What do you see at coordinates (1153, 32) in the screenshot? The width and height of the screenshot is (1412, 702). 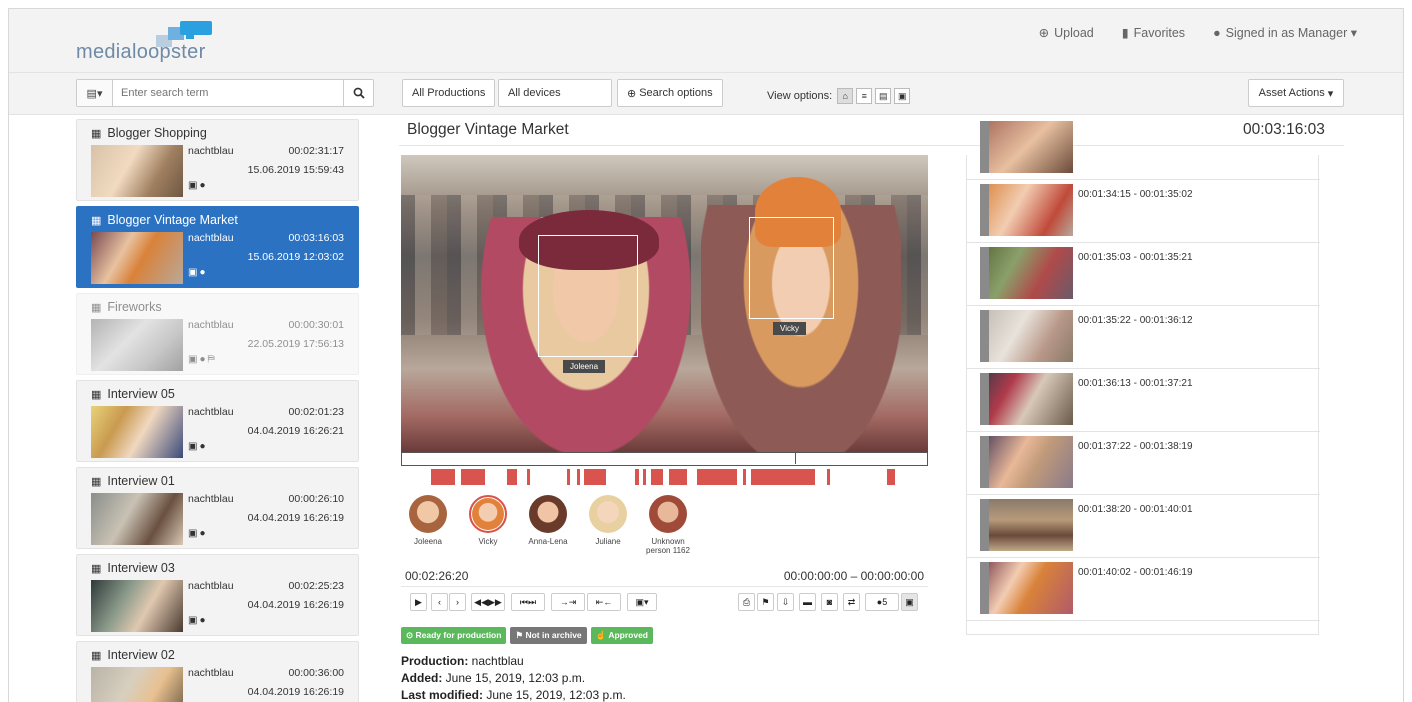 I see `favorites-link: ▮ Favorites` at bounding box center [1153, 32].